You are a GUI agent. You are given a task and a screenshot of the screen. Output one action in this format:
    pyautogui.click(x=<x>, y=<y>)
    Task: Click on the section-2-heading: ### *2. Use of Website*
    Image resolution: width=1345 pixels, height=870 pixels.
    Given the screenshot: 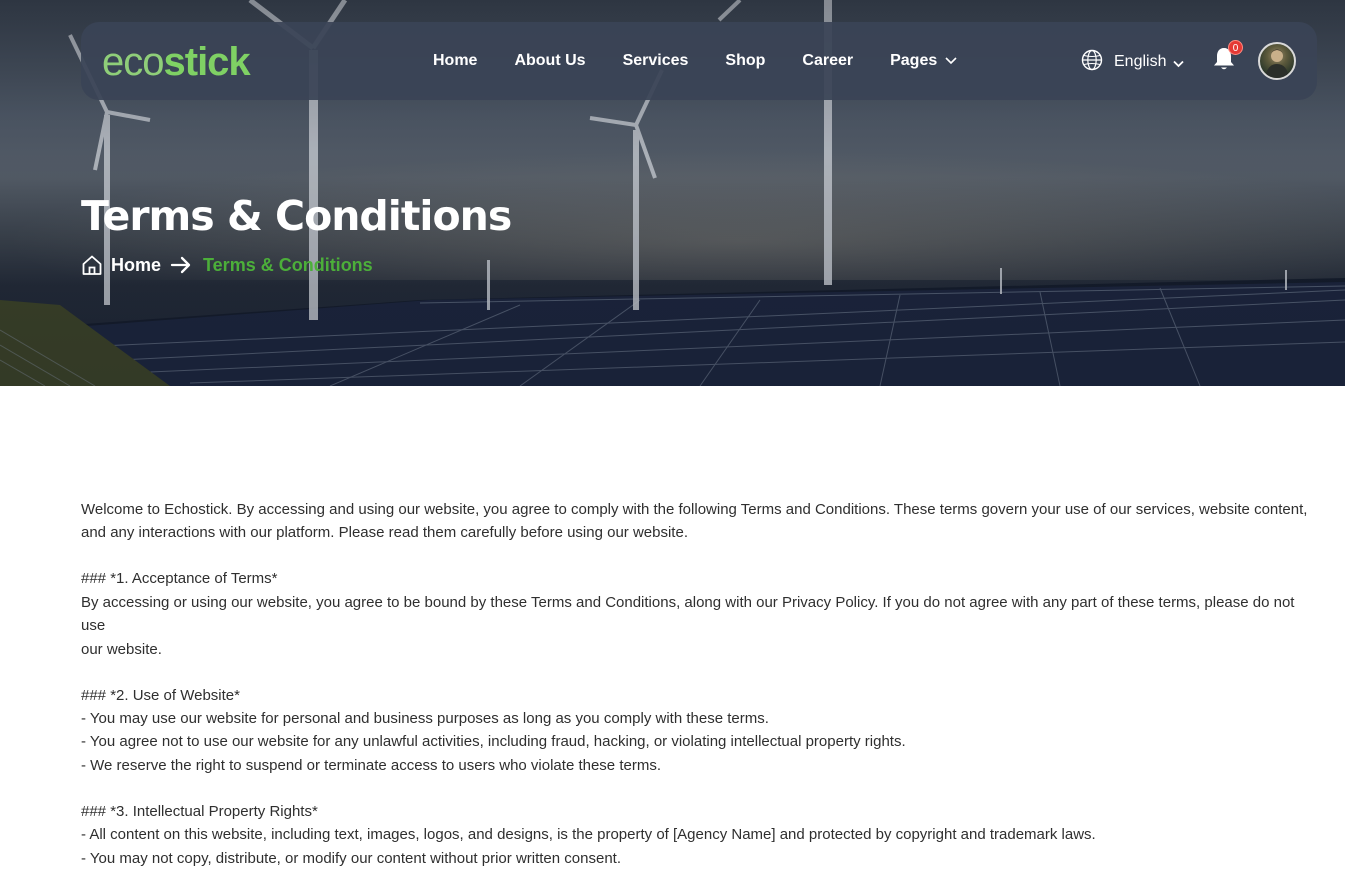 What is the action you would take?
    pyautogui.click(x=160, y=695)
    